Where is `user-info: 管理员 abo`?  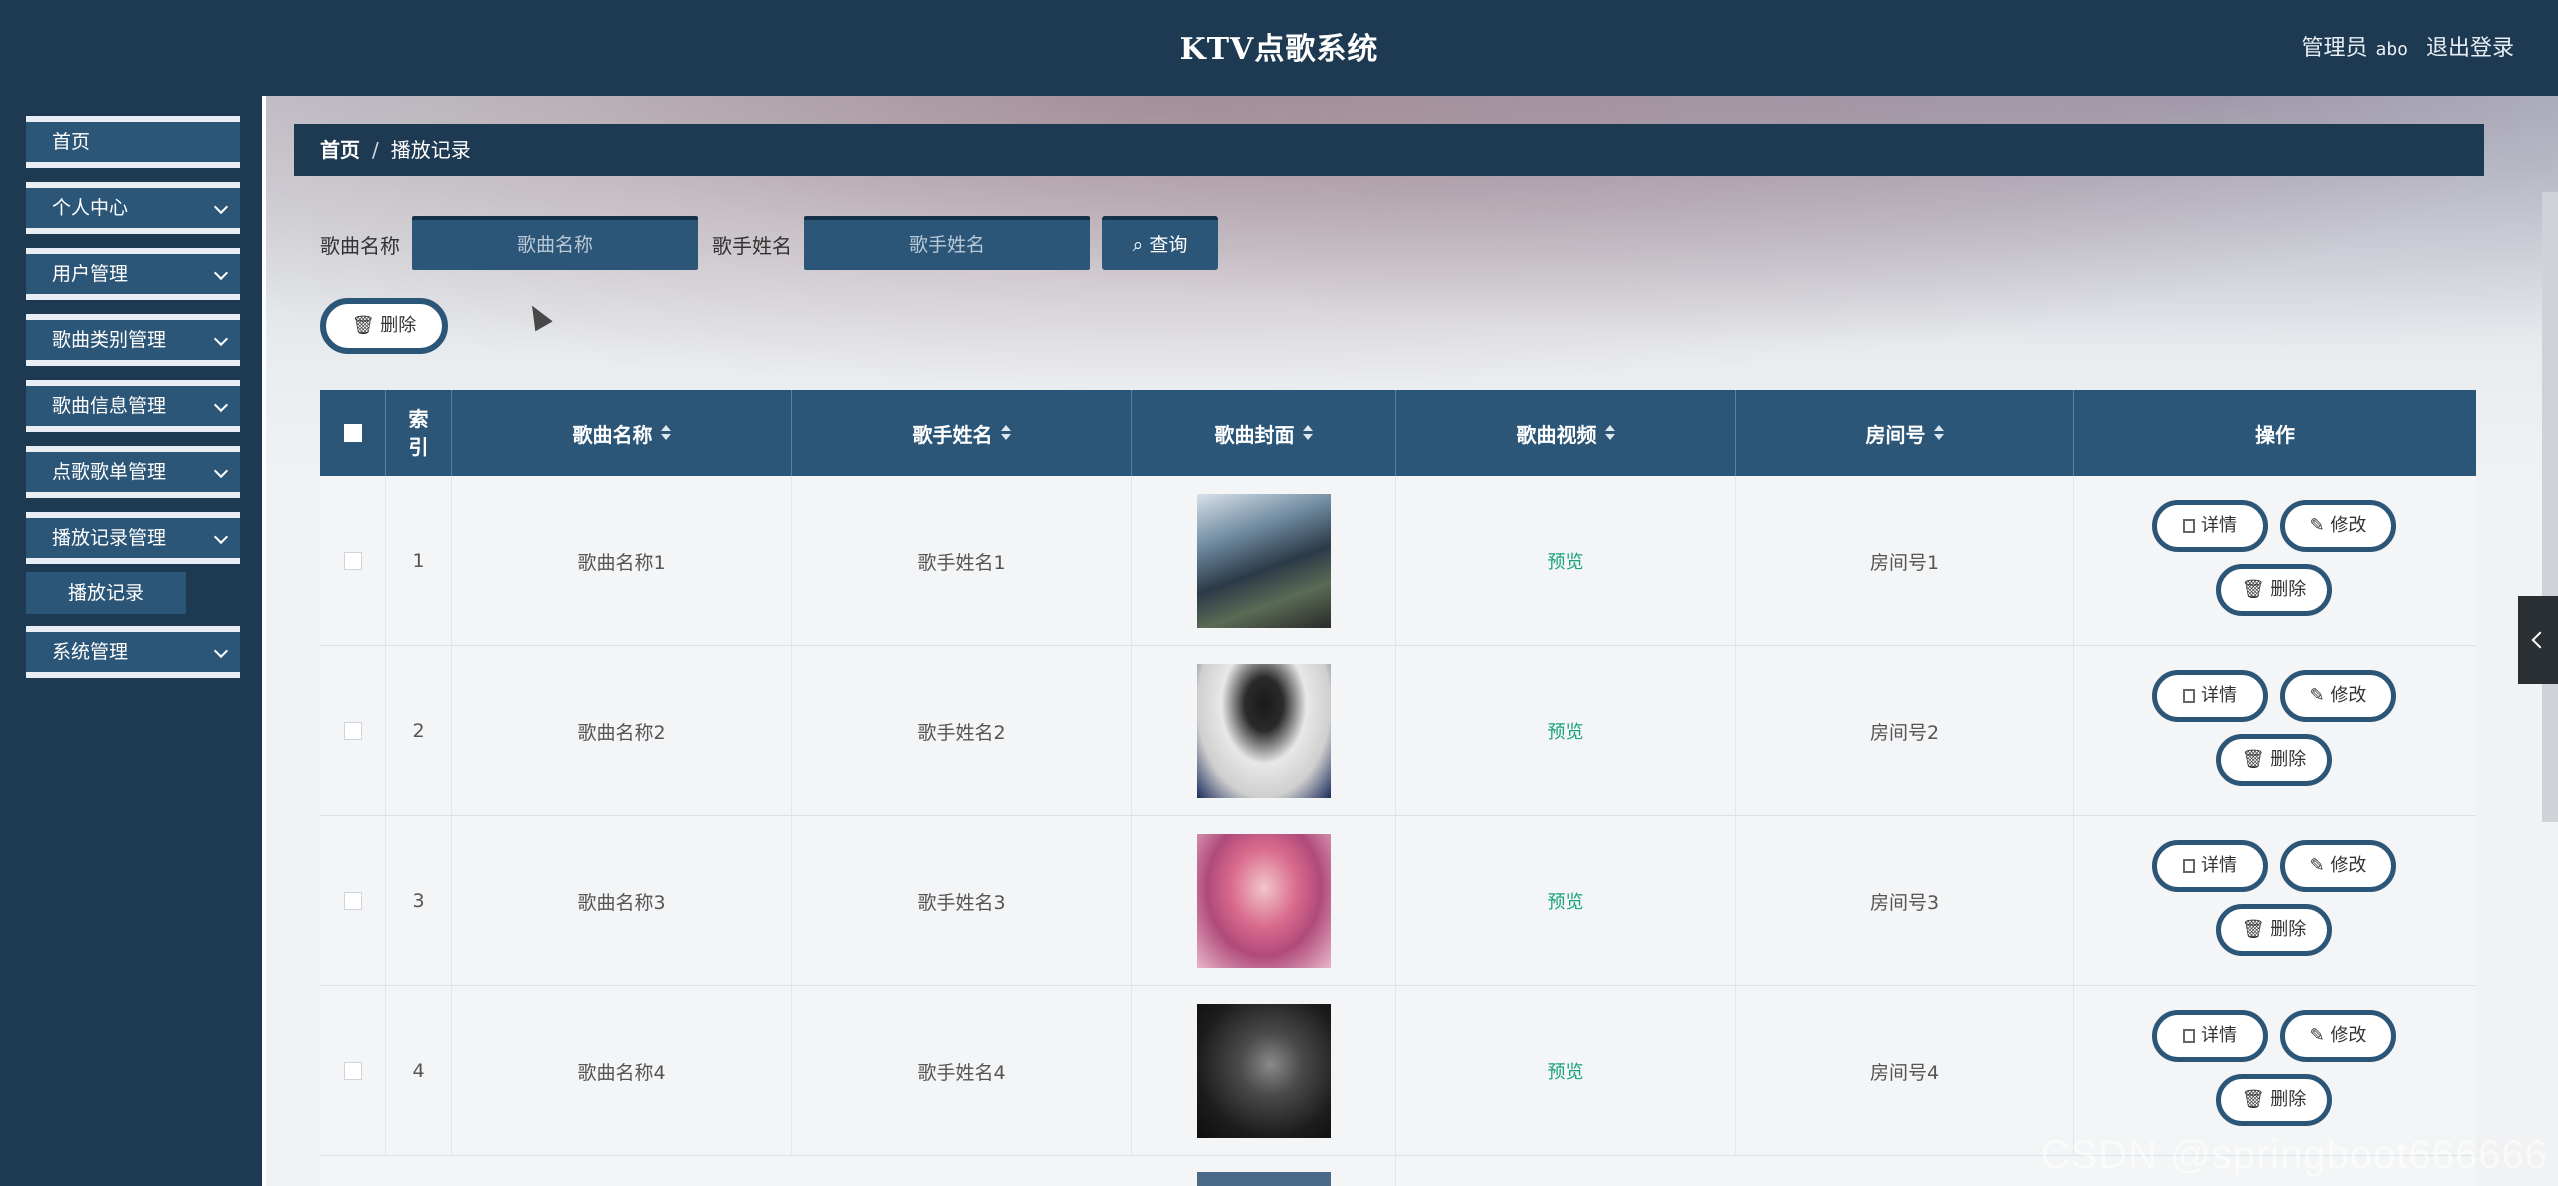 user-info: 管理员 abo is located at coordinates (2354, 46).